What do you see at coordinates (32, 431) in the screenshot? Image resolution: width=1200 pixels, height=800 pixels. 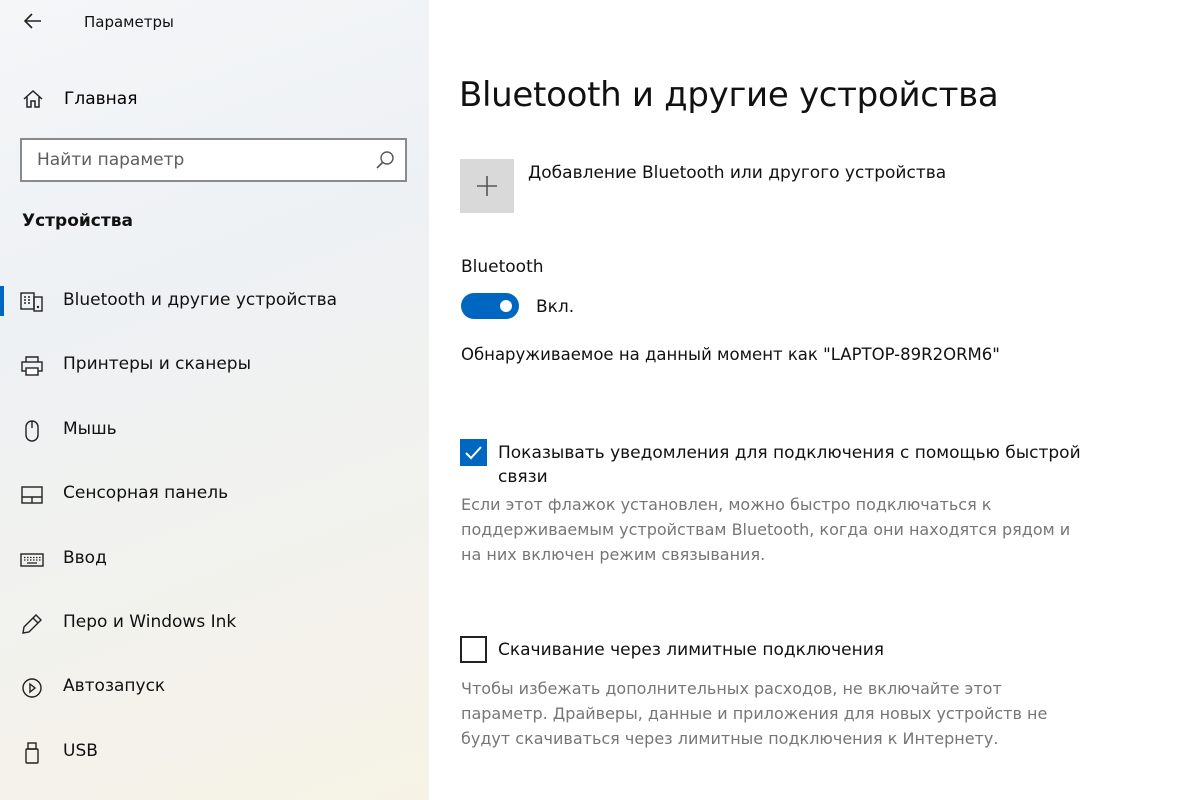 I see `mouse-icon` at bounding box center [32, 431].